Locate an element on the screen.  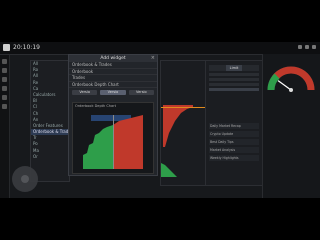
bid-volume-area is located at coordinates (169, 170).